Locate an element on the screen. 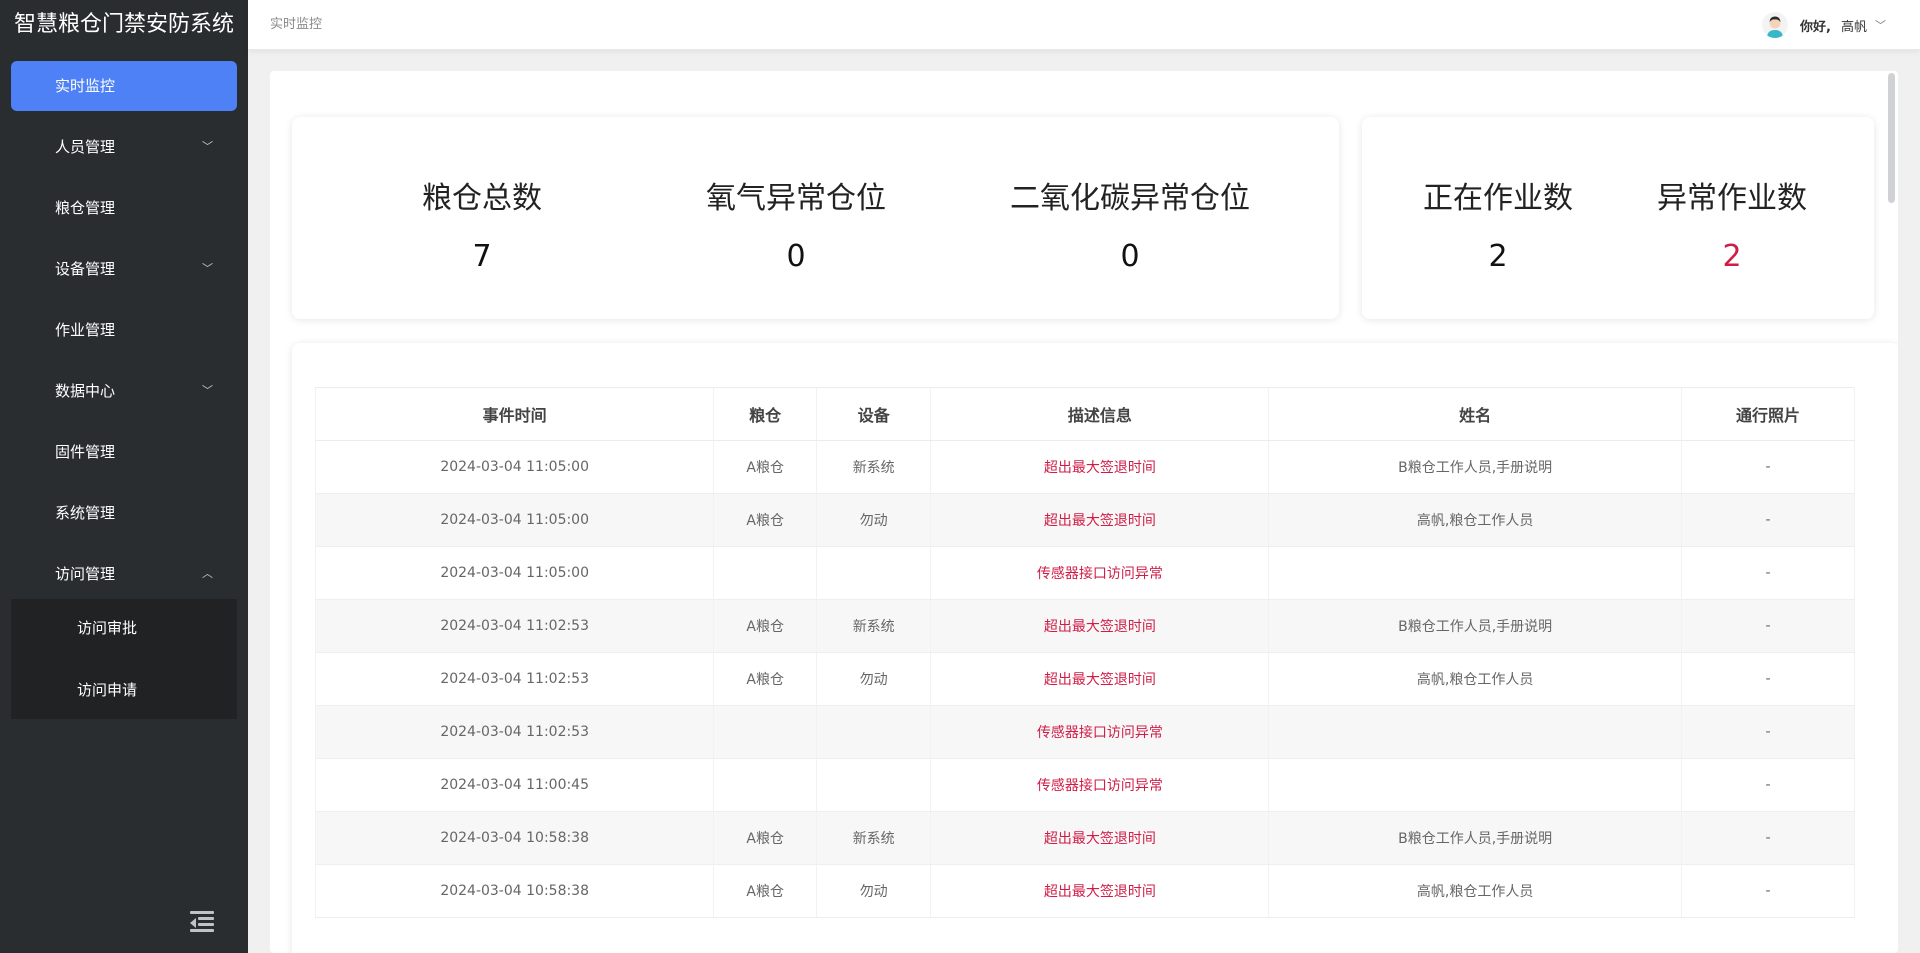 The width and height of the screenshot is (1920, 953). table-row: 2024-03-04 11:00:45 传感器接口访问异常 - is located at coordinates (1085, 785).